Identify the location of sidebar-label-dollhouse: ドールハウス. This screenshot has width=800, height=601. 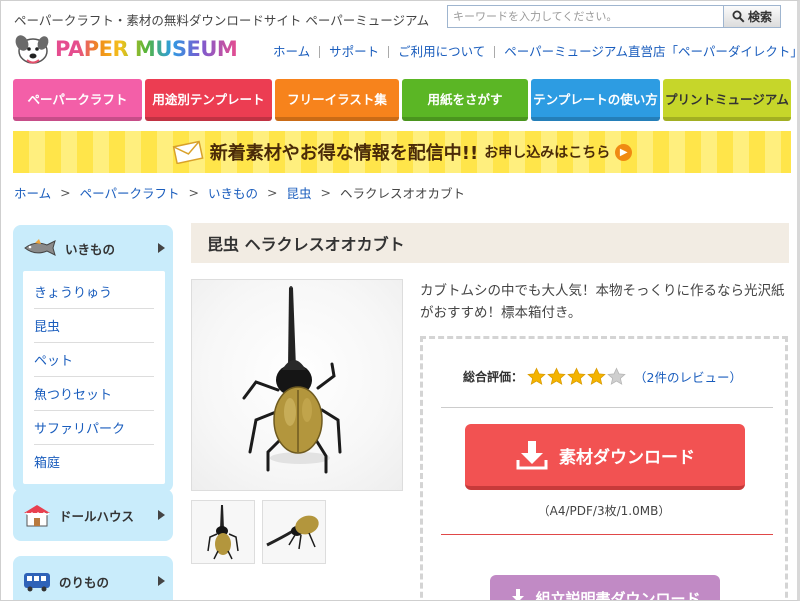
(97, 516).